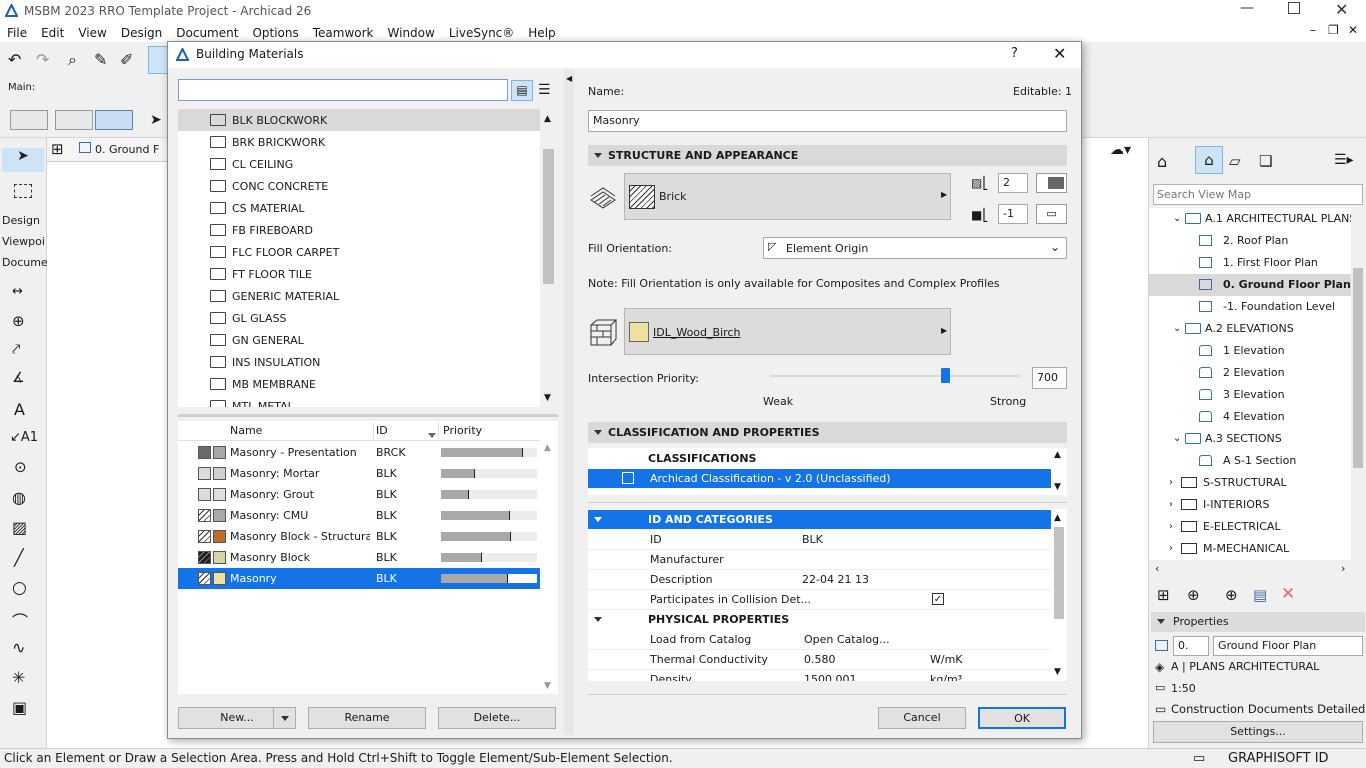 This screenshot has height=768, width=1366. What do you see at coordinates (57, 149) in the screenshot?
I see `view-grid-icon: ⊞` at bounding box center [57, 149].